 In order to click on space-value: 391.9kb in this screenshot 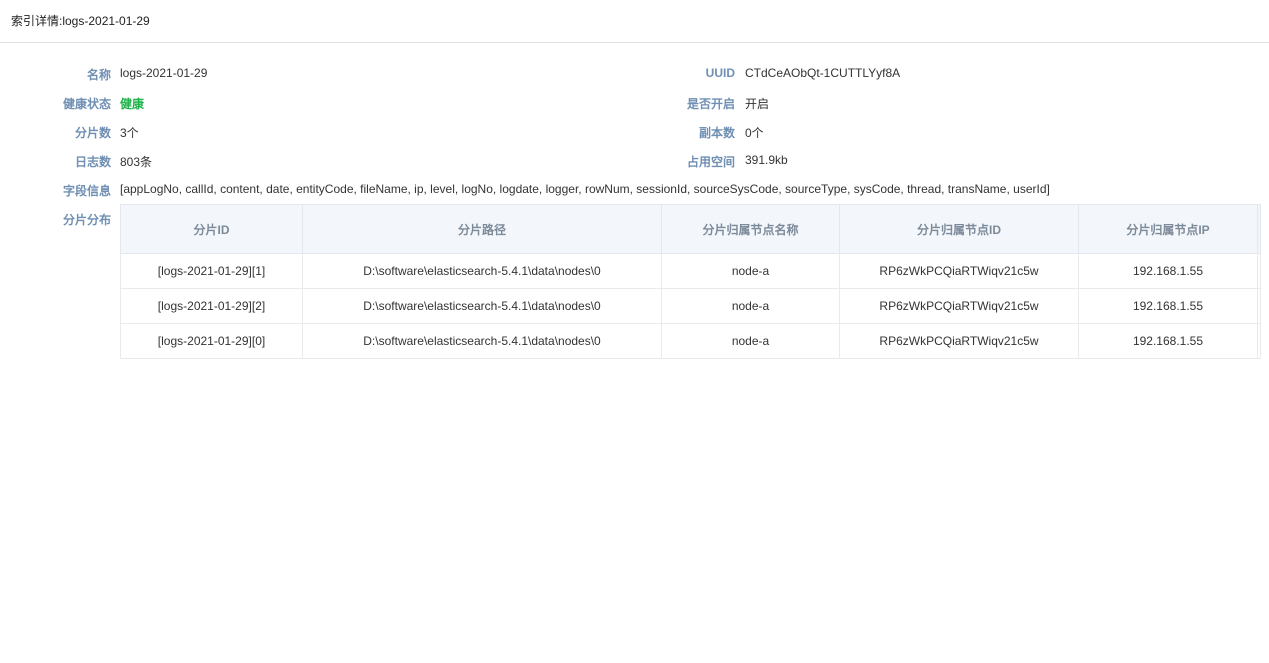, I will do `click(766, 160)`.